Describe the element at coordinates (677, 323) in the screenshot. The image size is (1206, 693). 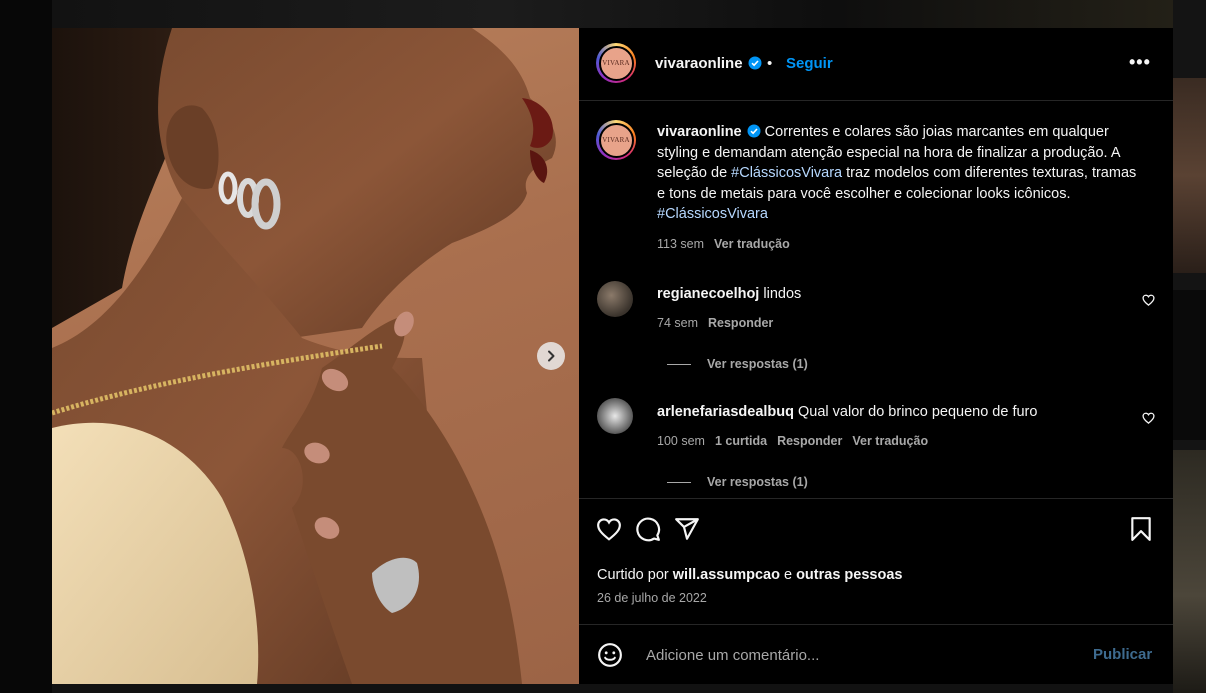
I see `comment-age: 74 sem` at that location.